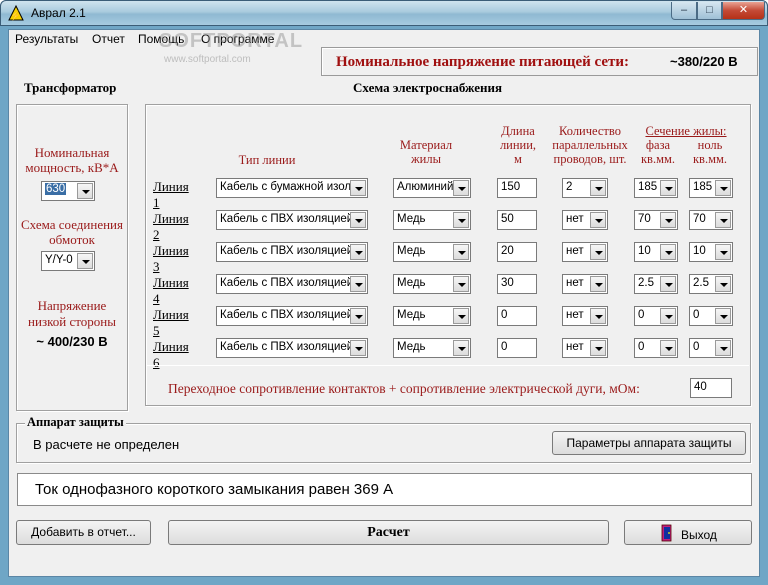 The image size is (768, 585). What do you see at coordinates (575, 315) in the screenshot?
I see `parallel-value: нет` at bounding box center [575, 315].